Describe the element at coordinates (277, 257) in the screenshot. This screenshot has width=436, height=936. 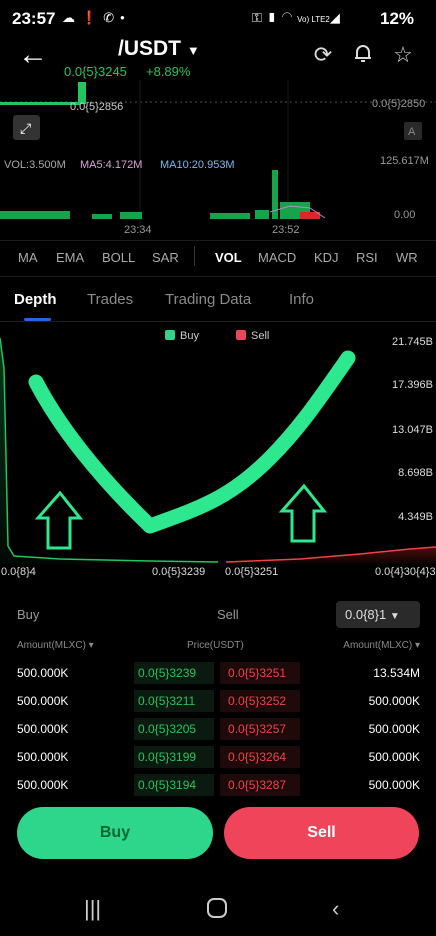
I see `tab-macd: MACD` at that location.